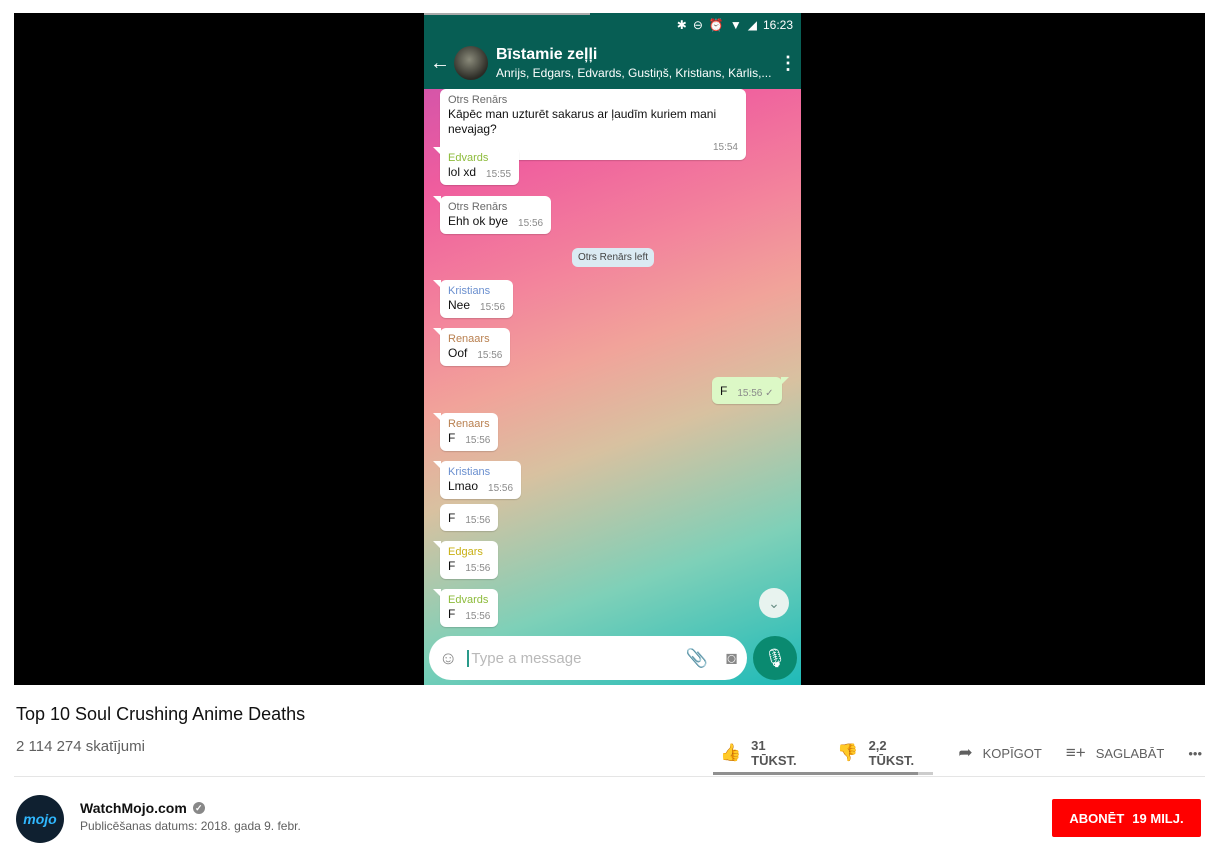 The image size is (1226, 843). I want to click on share-label: KOPĪGOT, so click(1012, 753).